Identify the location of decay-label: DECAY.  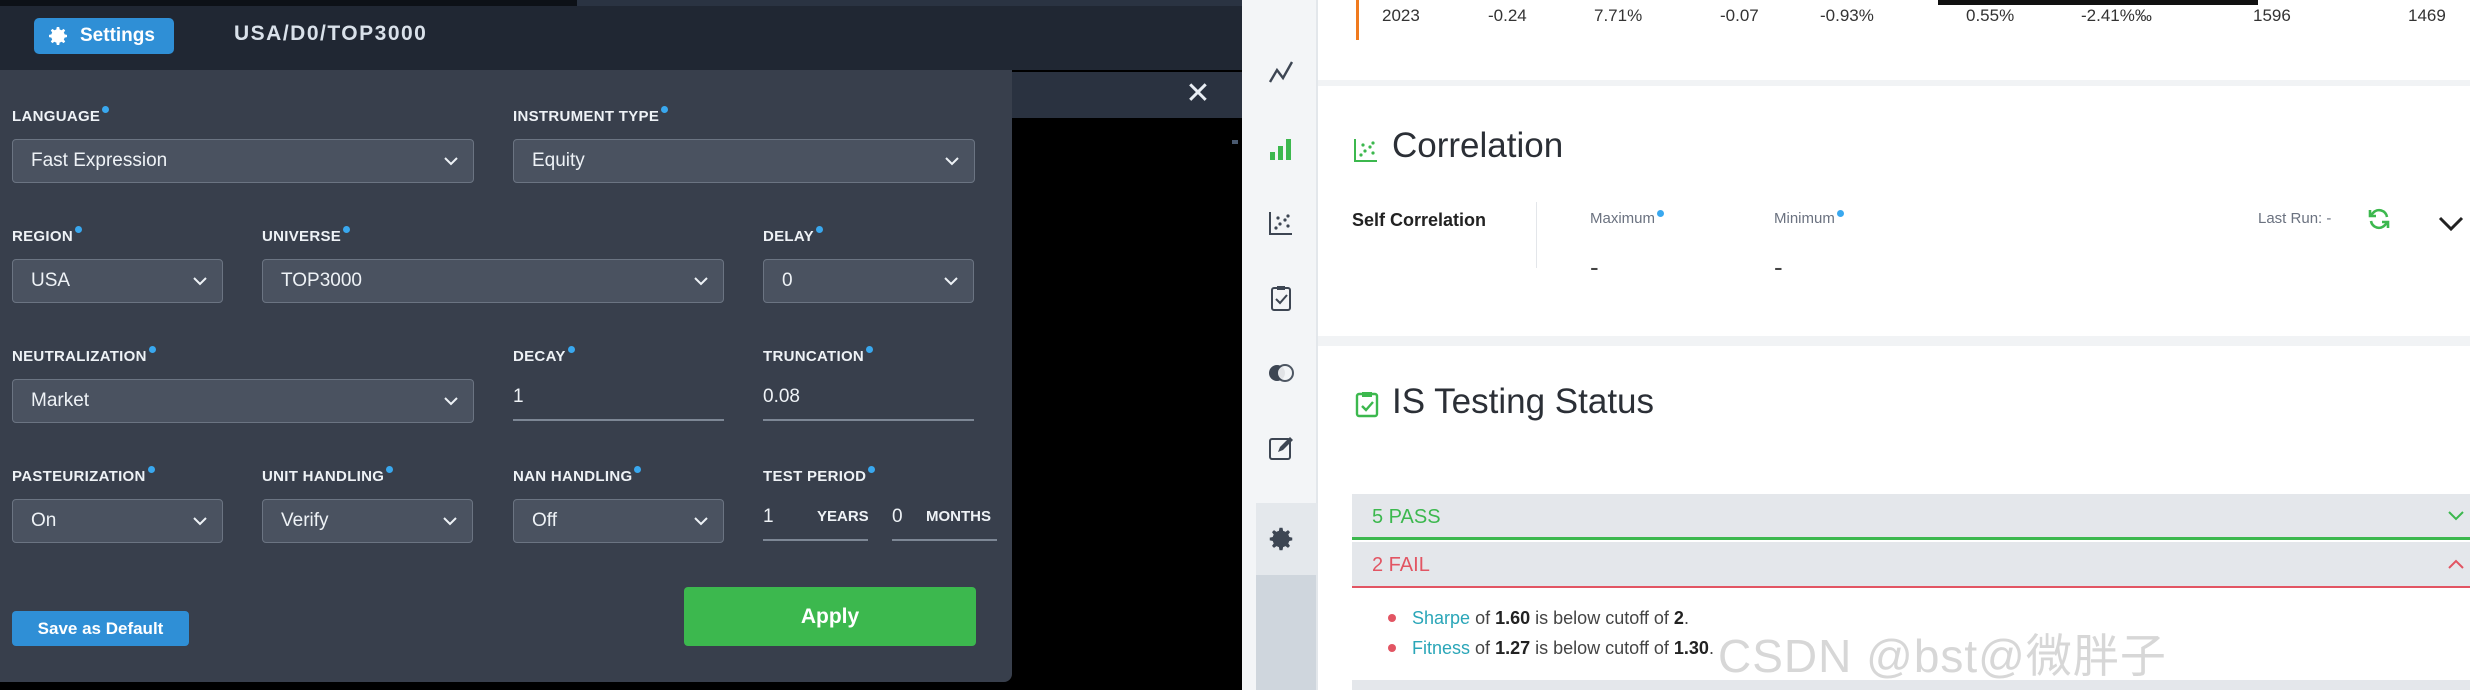
(544, 355).